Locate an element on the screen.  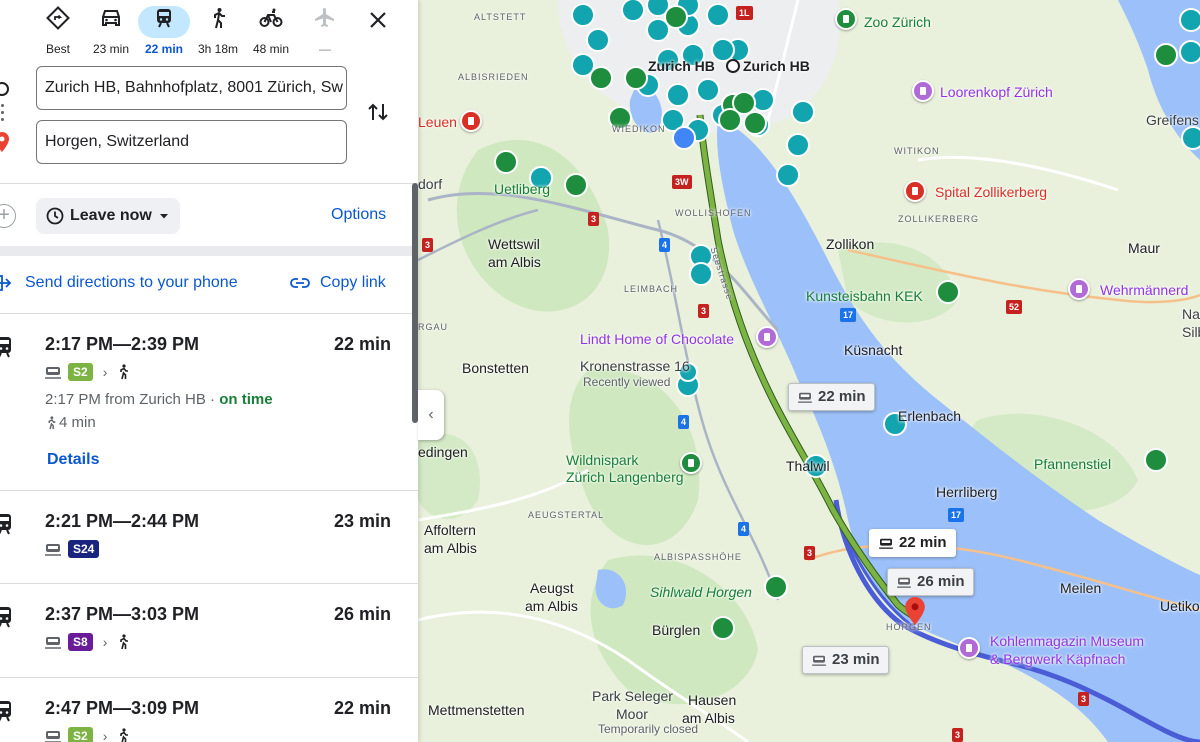
on-time-status: on time is located at coordinates (246, 399).